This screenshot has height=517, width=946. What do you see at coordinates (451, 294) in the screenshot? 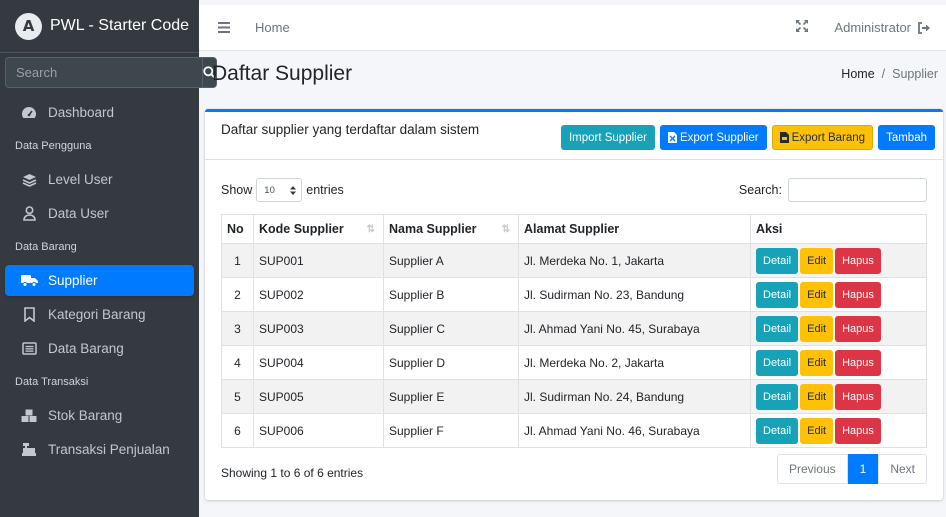
I see `cell-nama: Supplier B` at bounding box center [451, 294].